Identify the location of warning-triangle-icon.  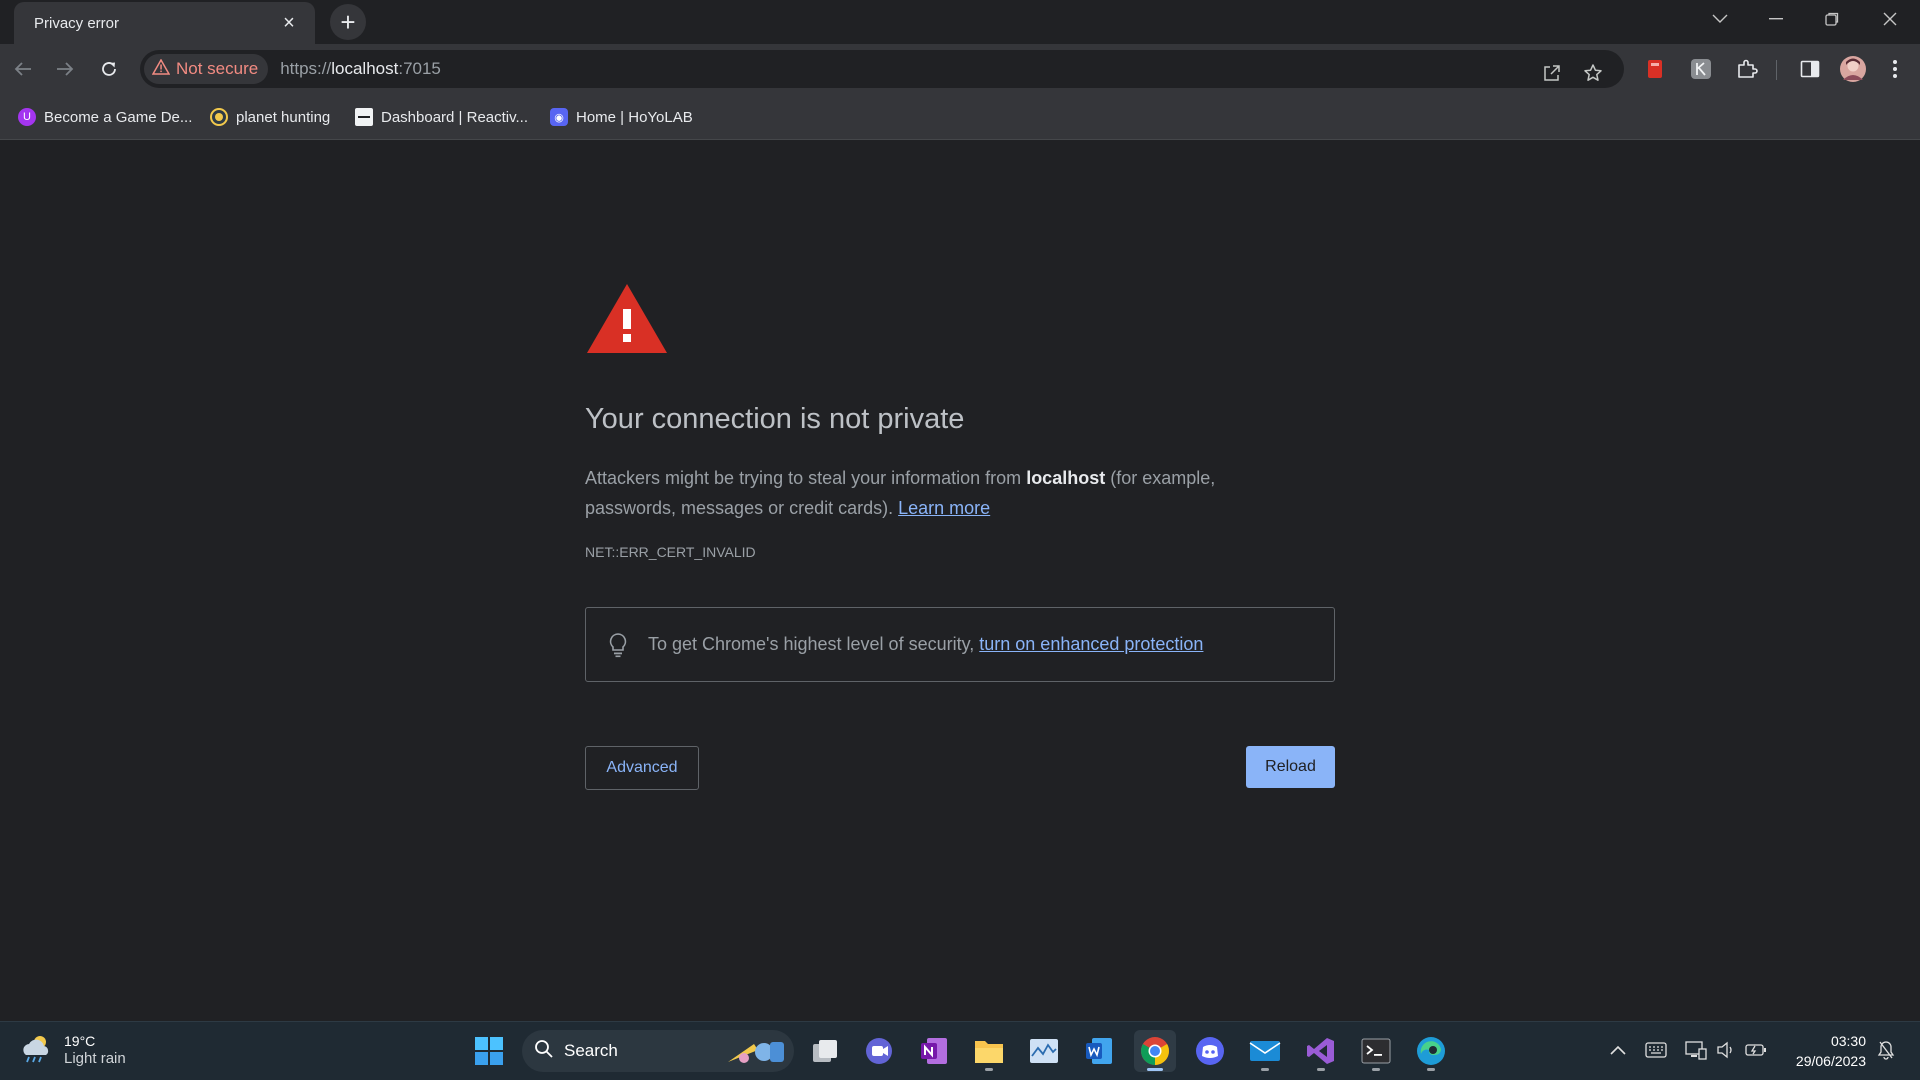
(161, 68).